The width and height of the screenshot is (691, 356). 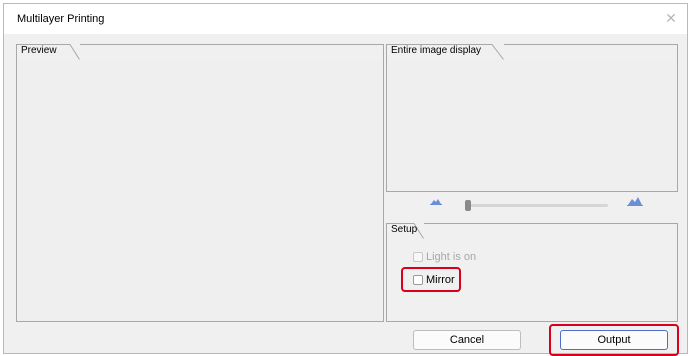 I want to click on tab-preview: Preview, so click(x=48, y=52).